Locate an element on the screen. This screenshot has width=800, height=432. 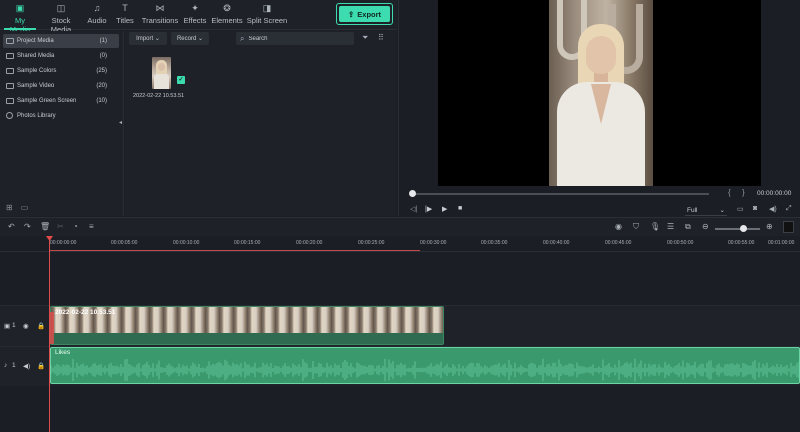
sidebar-item-sample-video: Sample Video (20) is located at coordinates (61, 86).